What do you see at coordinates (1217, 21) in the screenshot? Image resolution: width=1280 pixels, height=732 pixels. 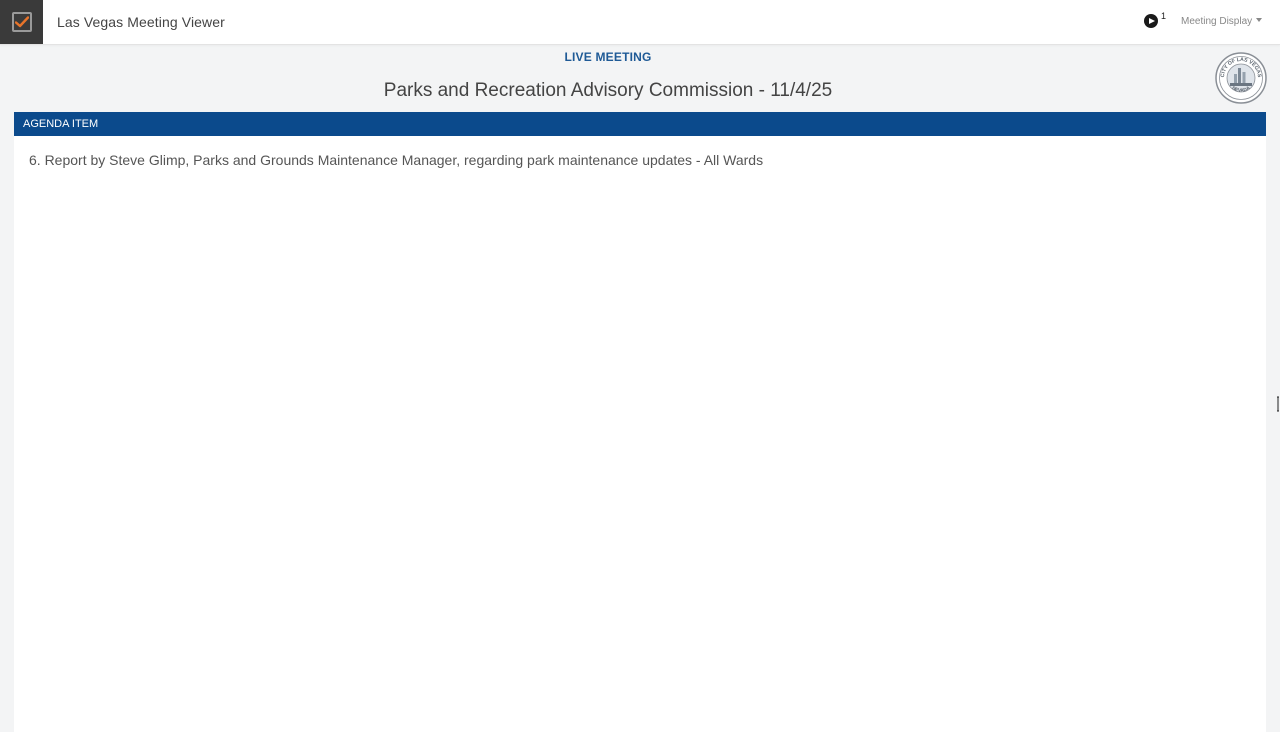 I see `meeting-display-label: Meeting Display` at bounding box center [1217, 21].